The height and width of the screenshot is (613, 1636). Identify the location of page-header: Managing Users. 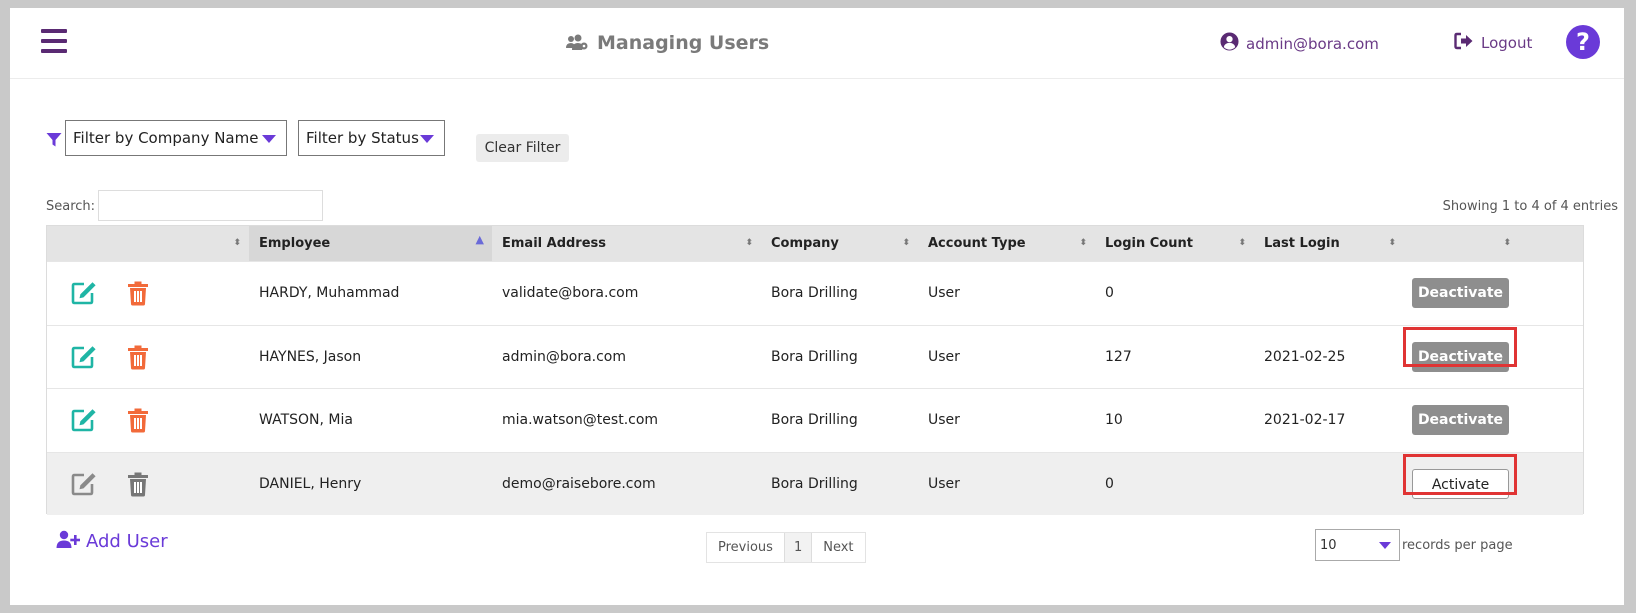
(667, 43).